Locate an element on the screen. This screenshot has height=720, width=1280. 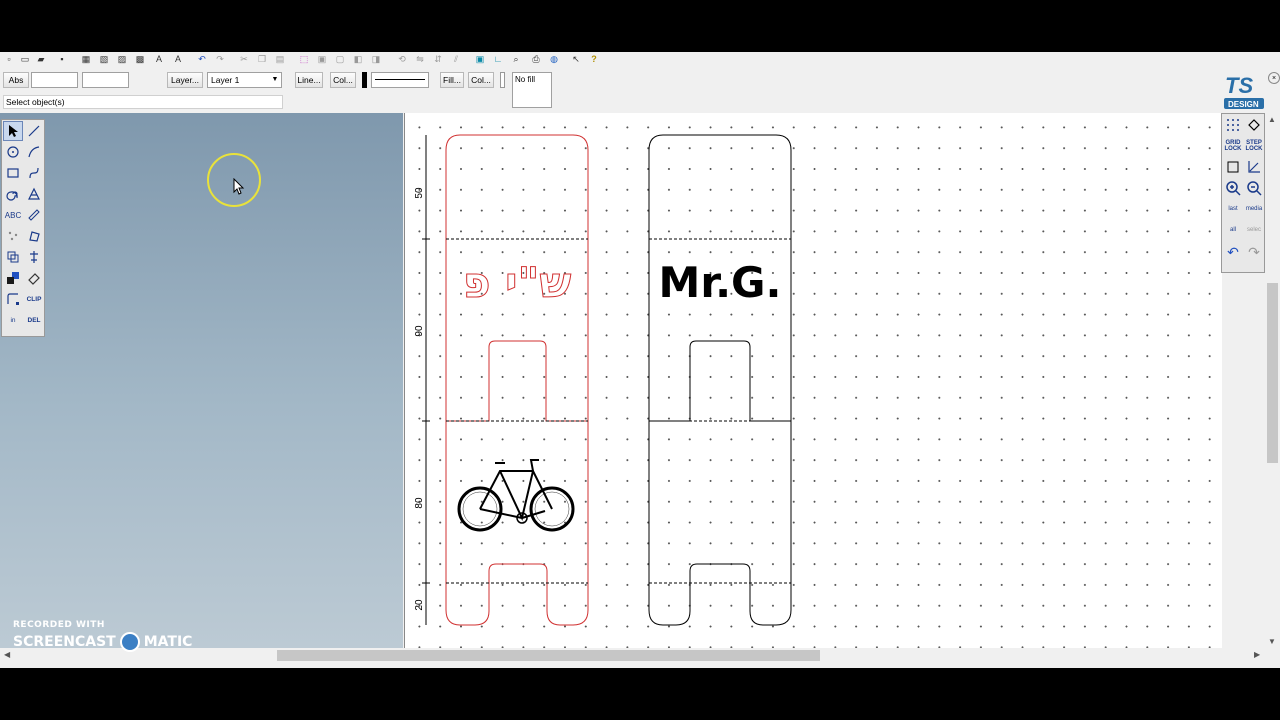
line-style-preview is located at coordinates (400, 80).